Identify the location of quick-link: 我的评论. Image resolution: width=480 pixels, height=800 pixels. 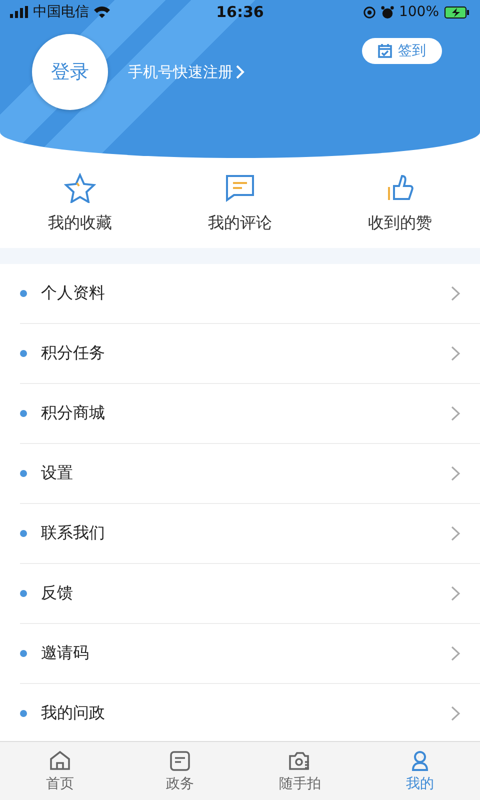
(240, 223).